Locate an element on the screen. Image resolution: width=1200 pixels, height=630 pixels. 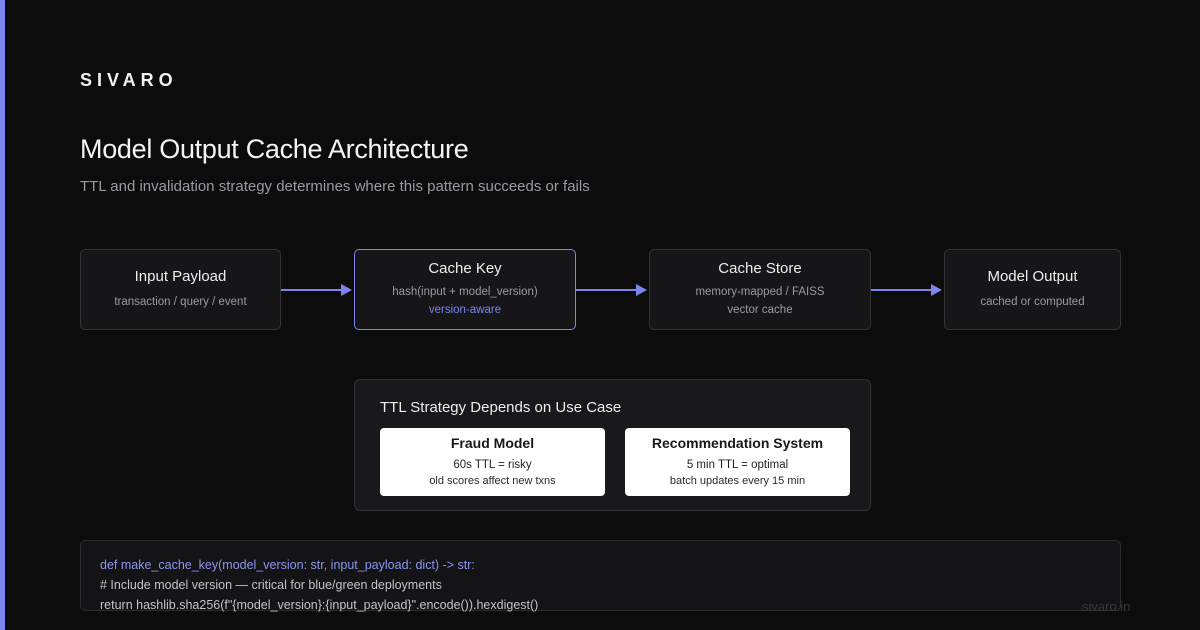
arrow-store-to-output is located at coordinates (906, 290).